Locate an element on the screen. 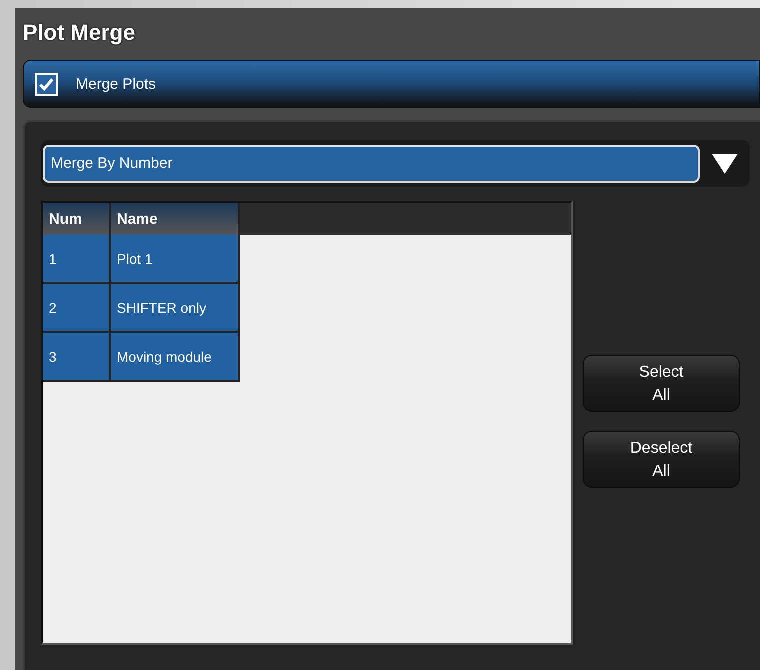 The width and height of the screenshot is (760, 670). merge-plots-label: Merge Plots is located at coordinates (116, 84).